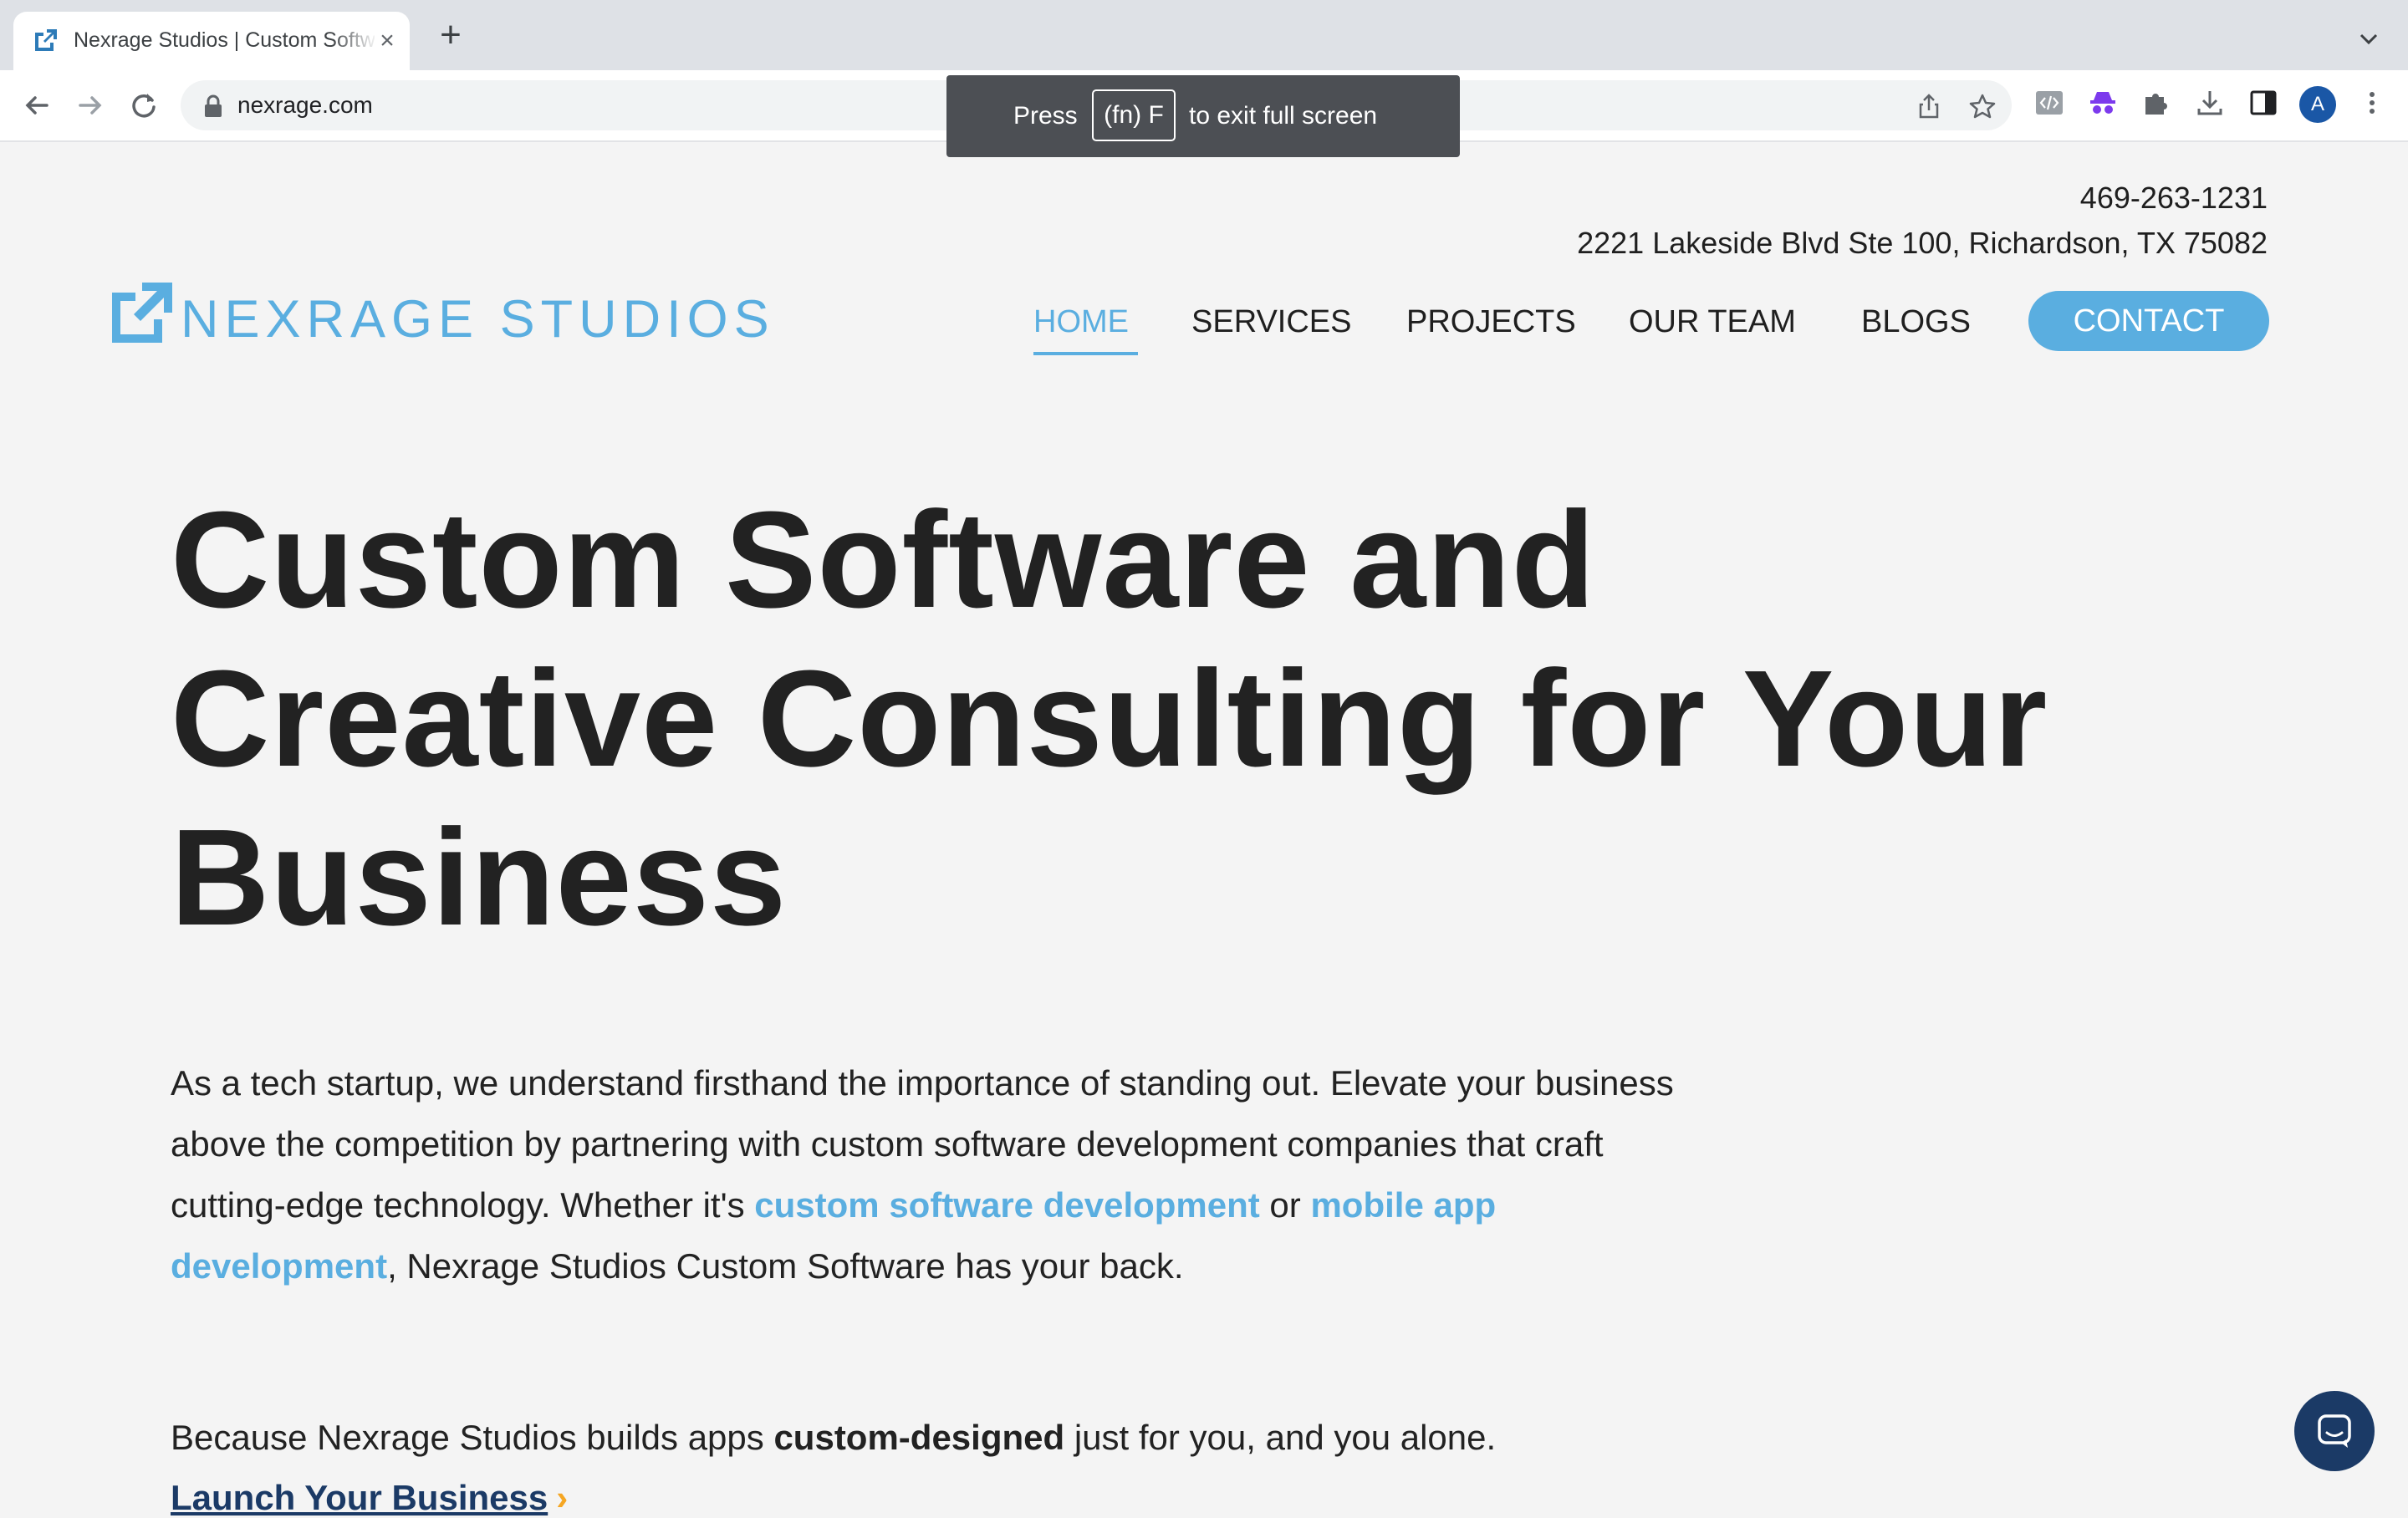 This screenshot has width=2408, height=1518. I want to click on chat-widget-button, so click(2334, 1431).